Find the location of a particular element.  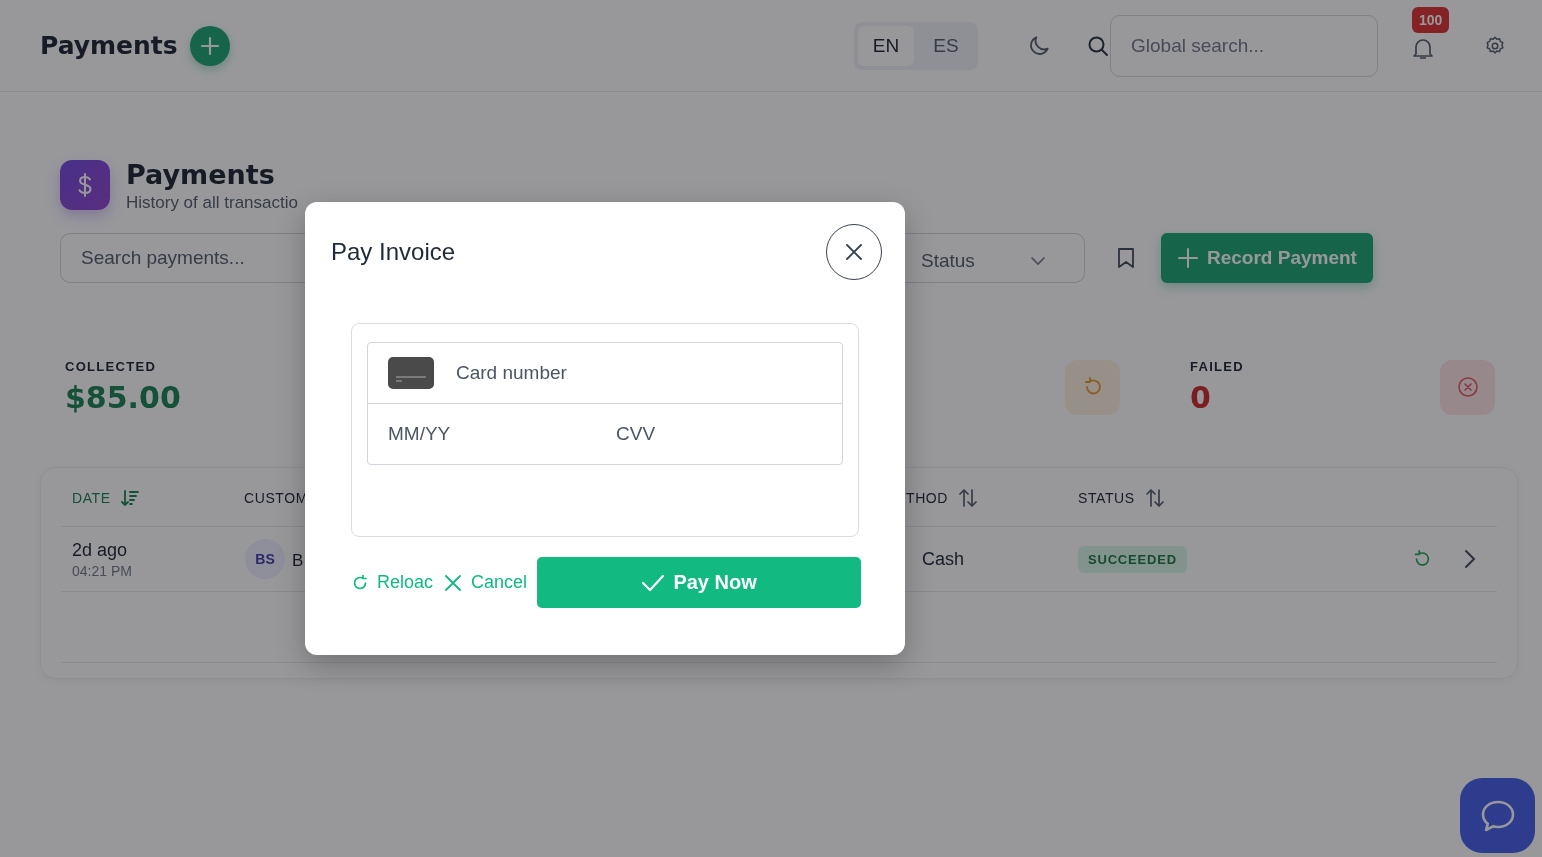

table-cell: 04:21 PM is located at coordinates (102, 570).